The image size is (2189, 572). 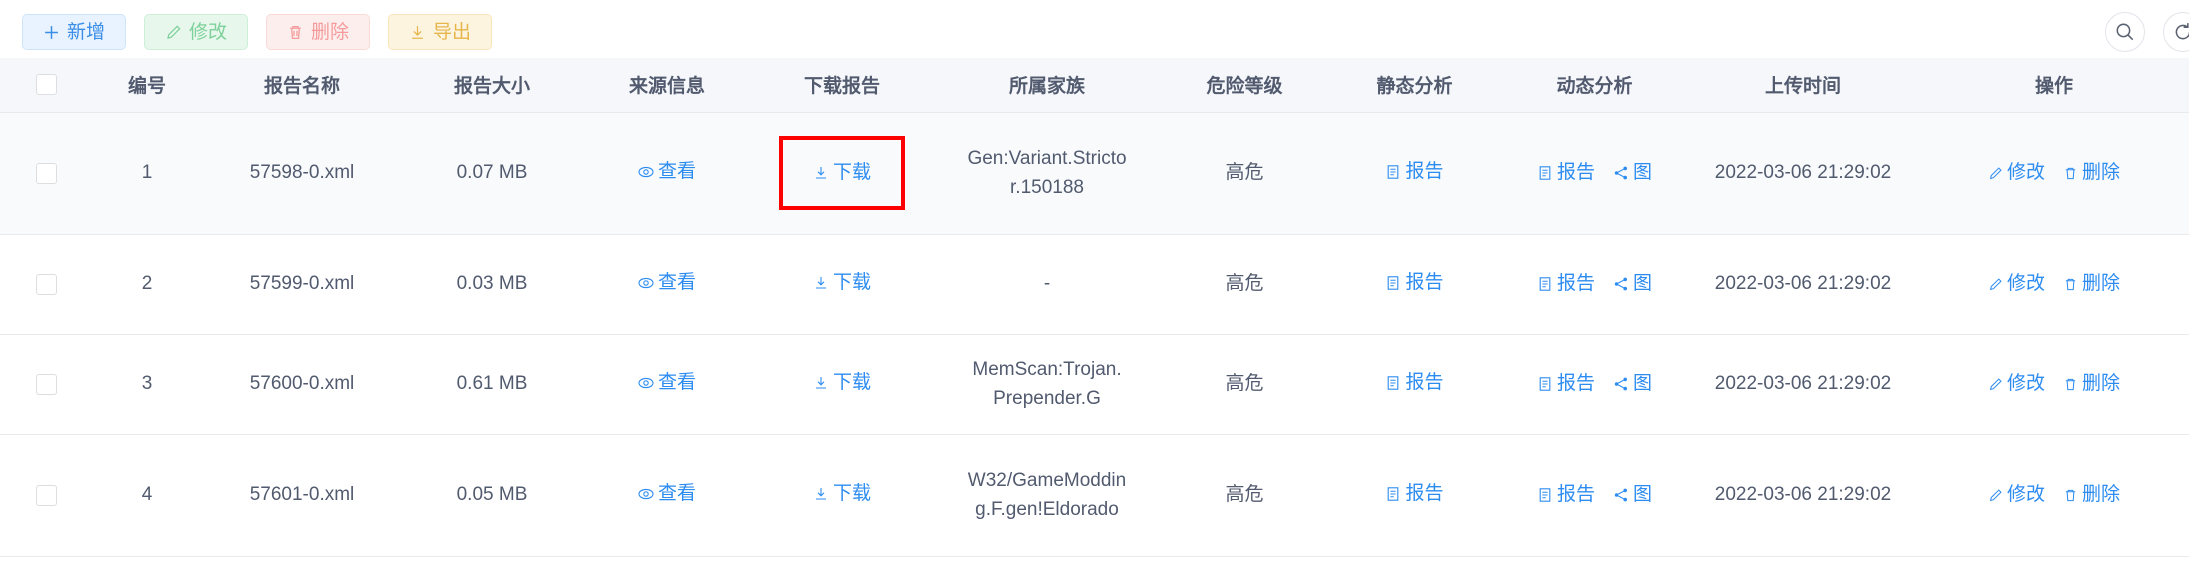 What do you see at coordinates (1244, 85) in the screenshot?
I see `header-risk: 危险等级` at bounding box center [1244, 85].